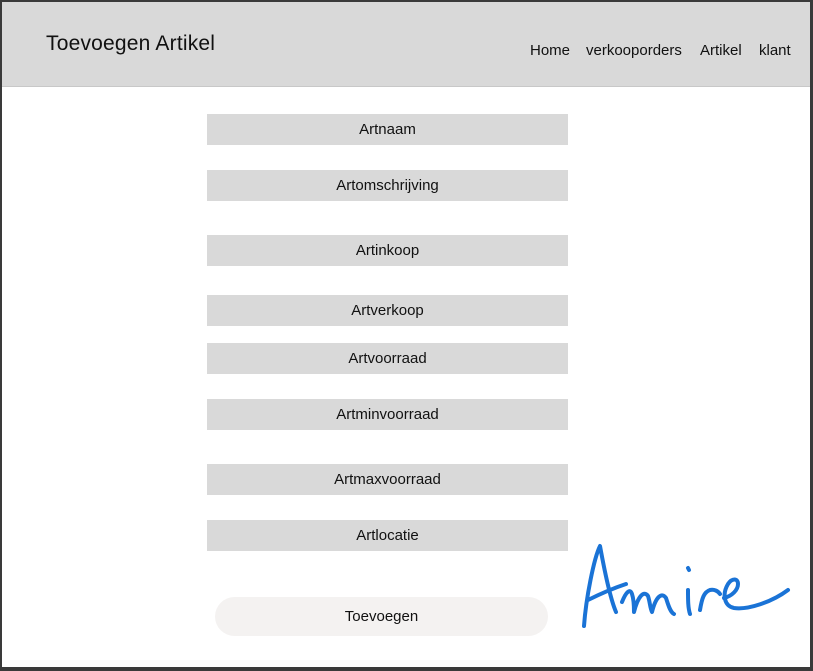 The height and width of the screenshot is (671, 813). I want to click on artinkoop-field: Artinkoop, so click(387, 250).